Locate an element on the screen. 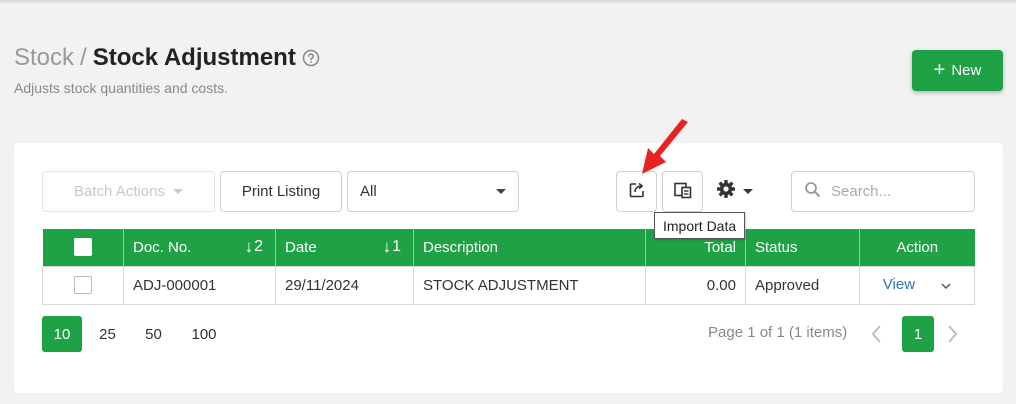  cell-description: STOCK ADJUSTMENT is located at coordinates (529, 285).